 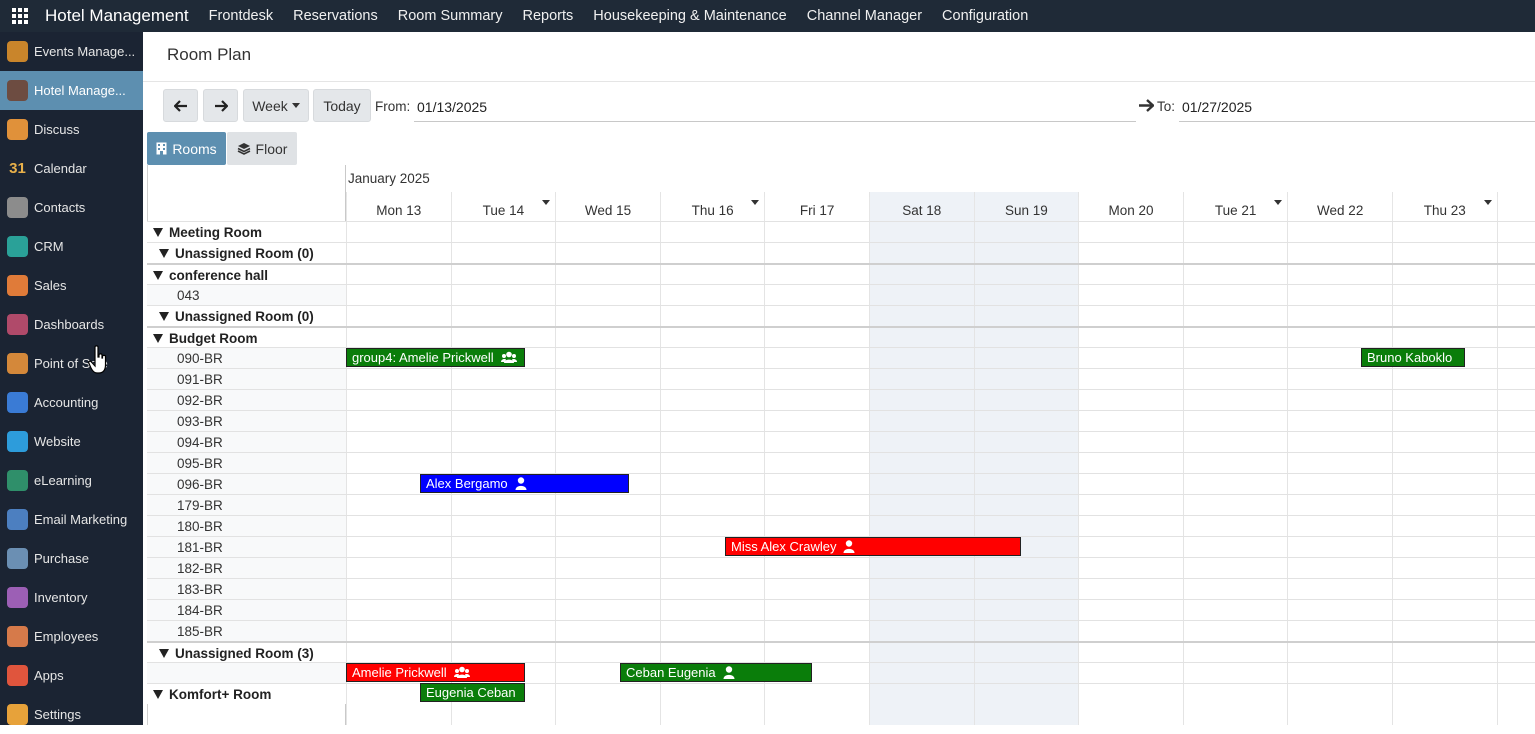 I want to click on reservation-bar: Ceban Eugenia, so click(x=716, y=672).